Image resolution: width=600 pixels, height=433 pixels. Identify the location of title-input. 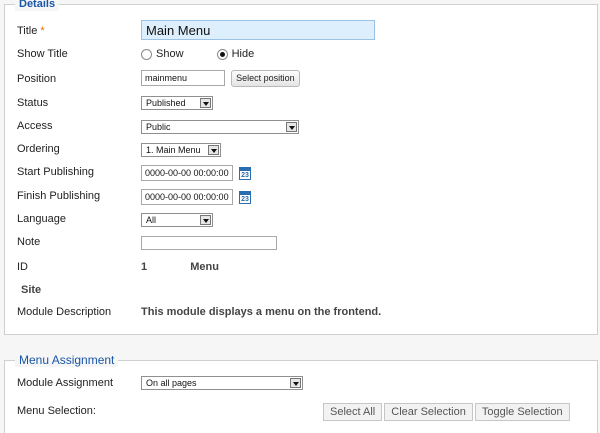
(258, 30).